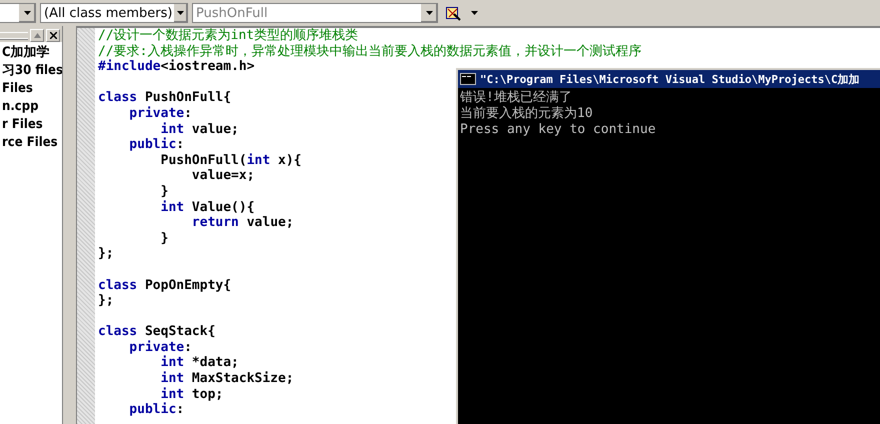 Image resolution: width=880 pixels, height=424 pixels. I want to click on code-line: int value;, so click(199, 129).